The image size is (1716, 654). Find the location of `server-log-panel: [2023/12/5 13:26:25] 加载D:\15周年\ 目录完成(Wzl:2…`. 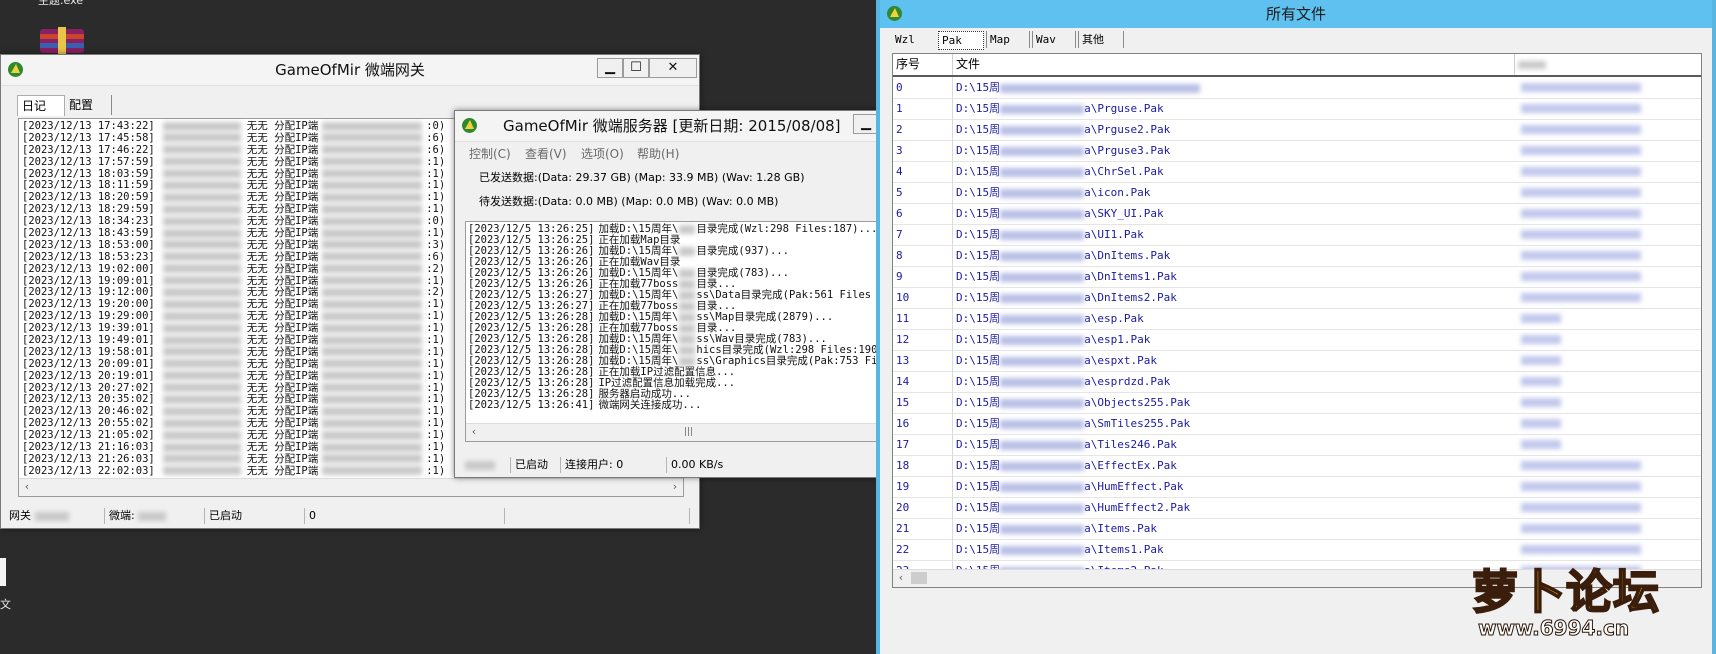

server-log-panel: [2023/12/5 13:26:25] 加载D:\15周年\ 目录完成(Wzl:2… is located at coordinates (674, 331).